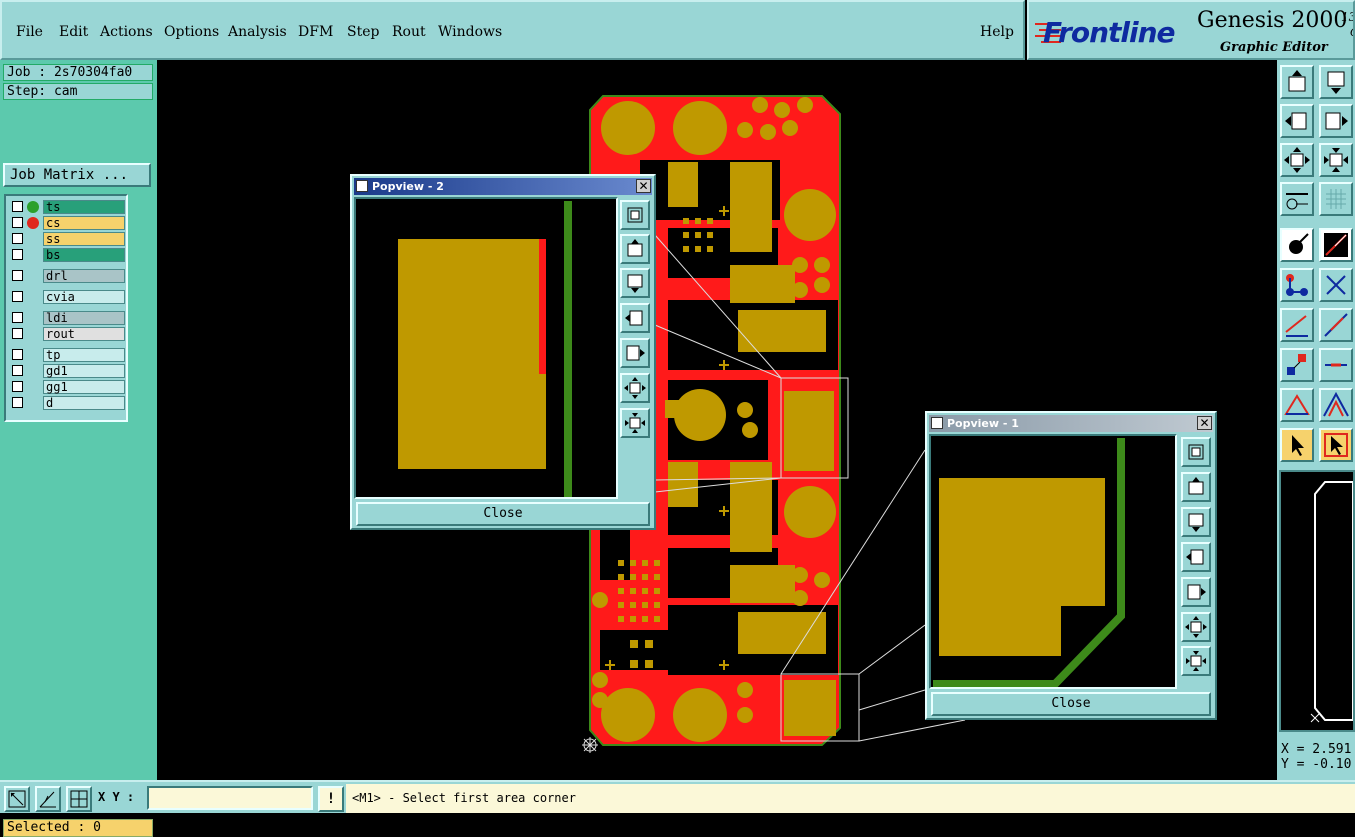 This screenshot has width=1355, height=837. What do you see at coordinates (503, 186) in the screenshot?
I see `popview-2-titlebar: Popview - 2 ✕` at bounding box center [503, 186].